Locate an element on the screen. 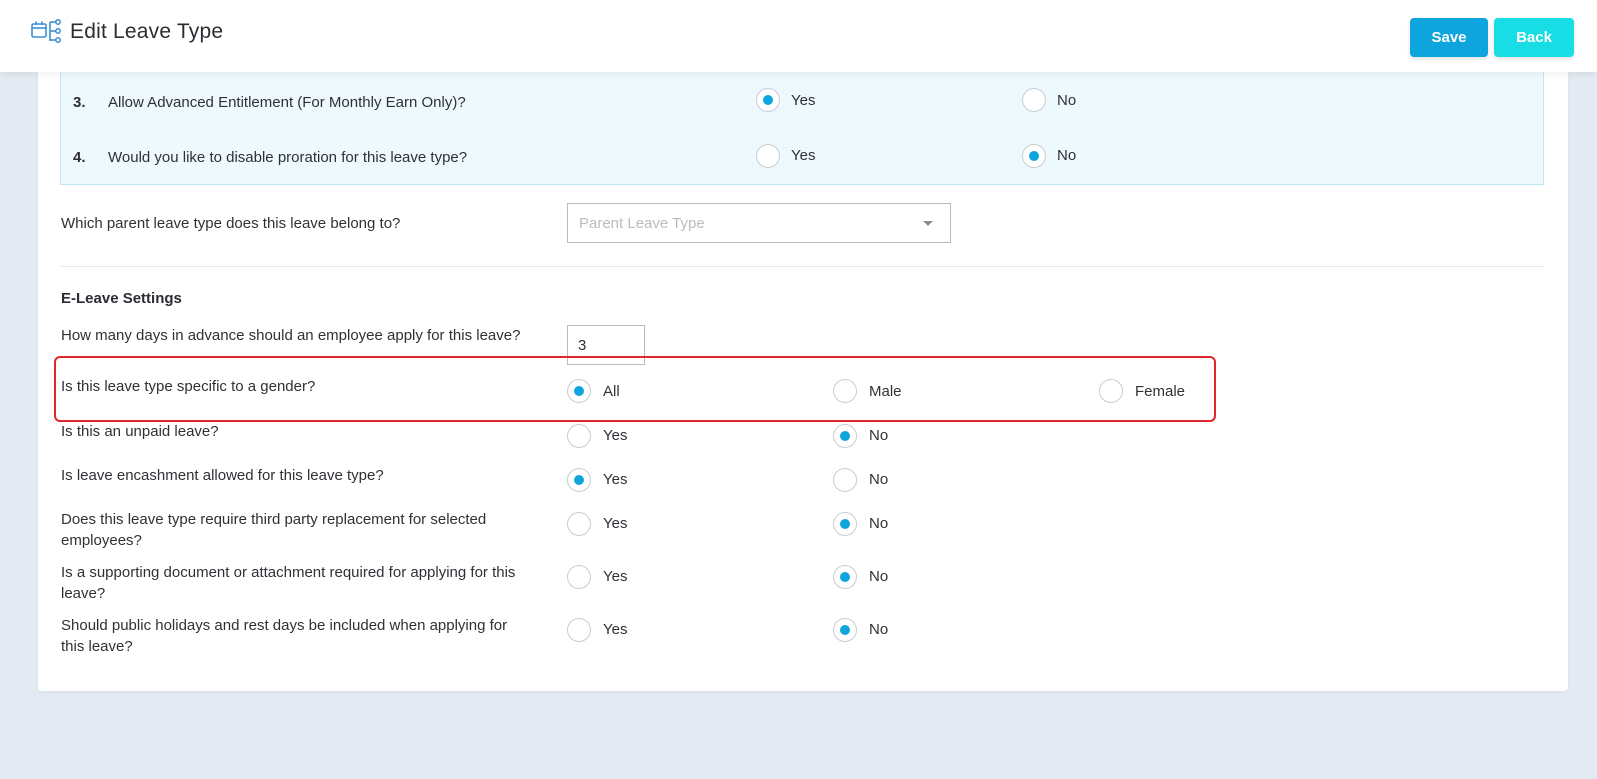 This screenshot has height=779, width=1597. question-number: 3. is located at coordinates (79, 102).